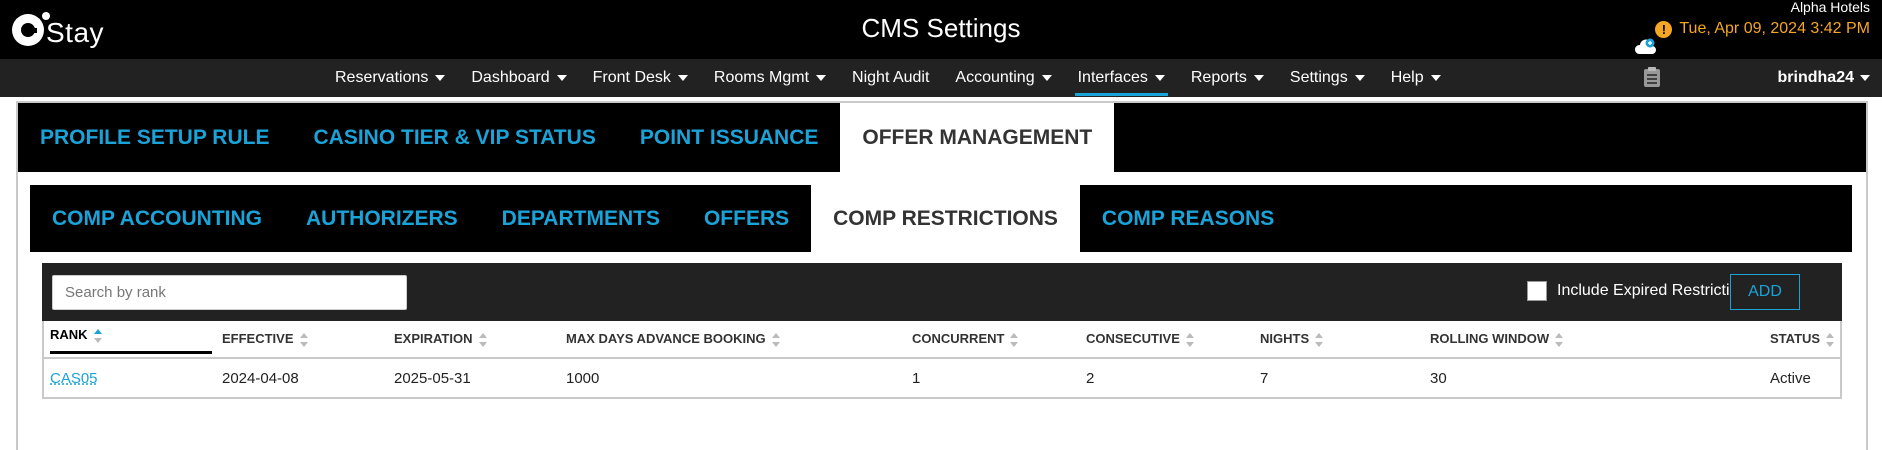  I want to click on column-header-status: STATUS, so click(1802, 339).